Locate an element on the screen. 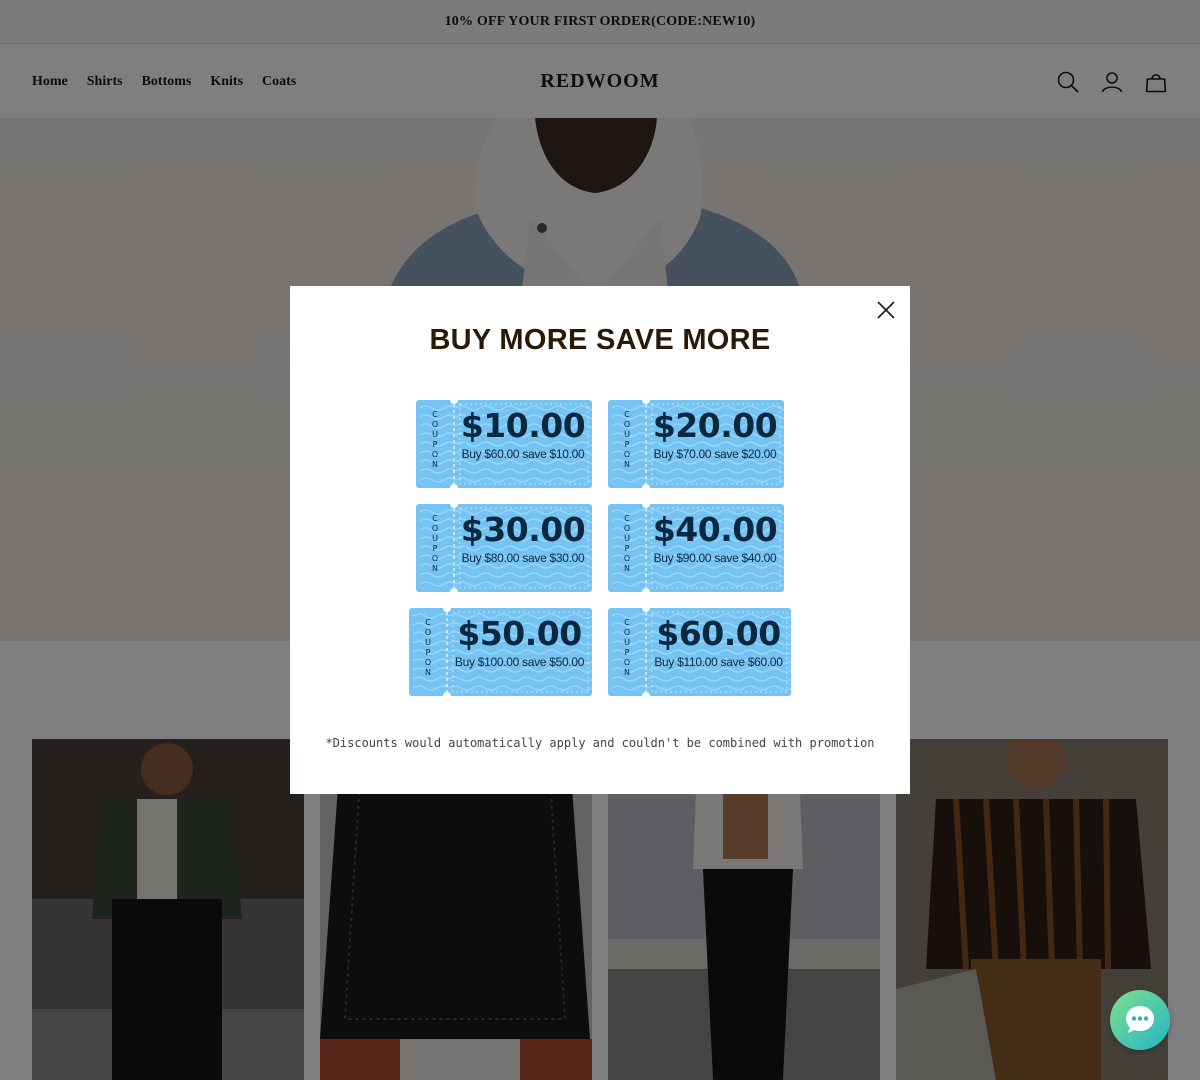 This screenshot has height=1080, width=1200. modal-title: BUY MORE SAVE MORE is located at coordinates (600, 340).